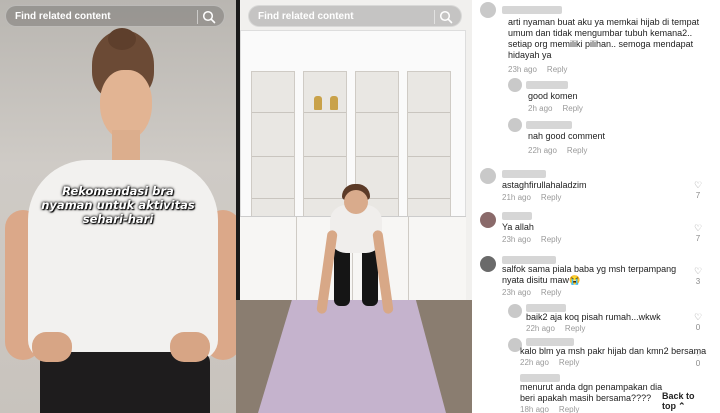  Describe the element at coordinates (122, 39) in the screenshot. I see `person-hair-bun` at that location.